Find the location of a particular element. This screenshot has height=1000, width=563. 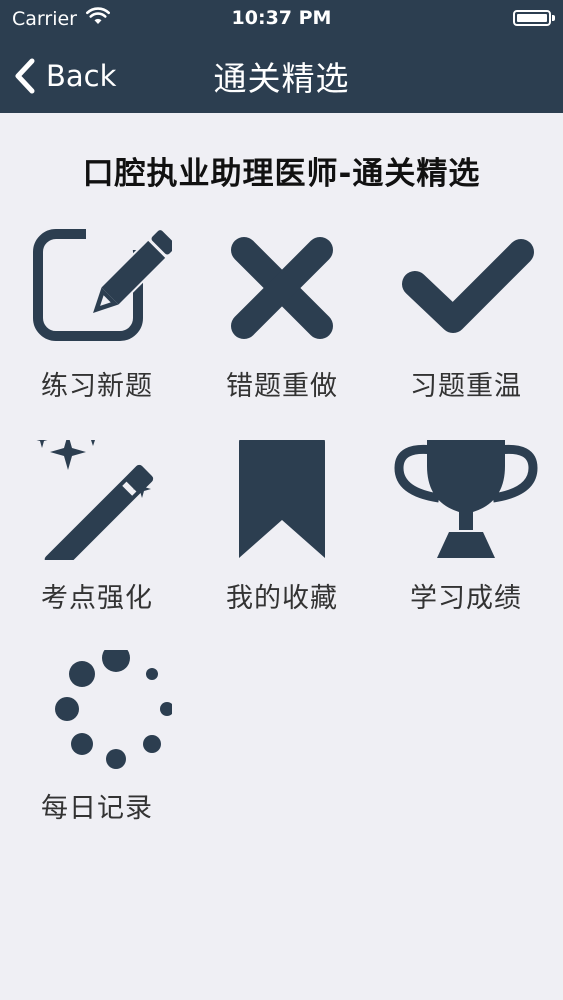

checkmark-icon is located at coordinates (468, 286).